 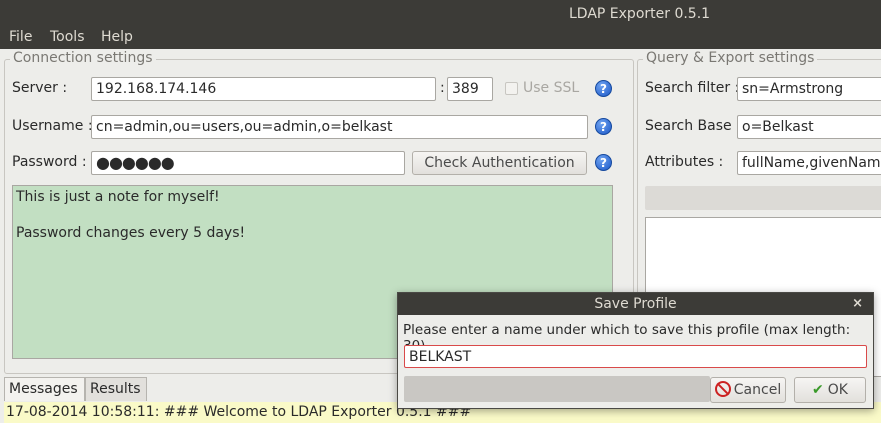 What do you see at coordinates (837, 390) in the screenshot?
I see `ok-label: OK` at bounding box center [837, 390].